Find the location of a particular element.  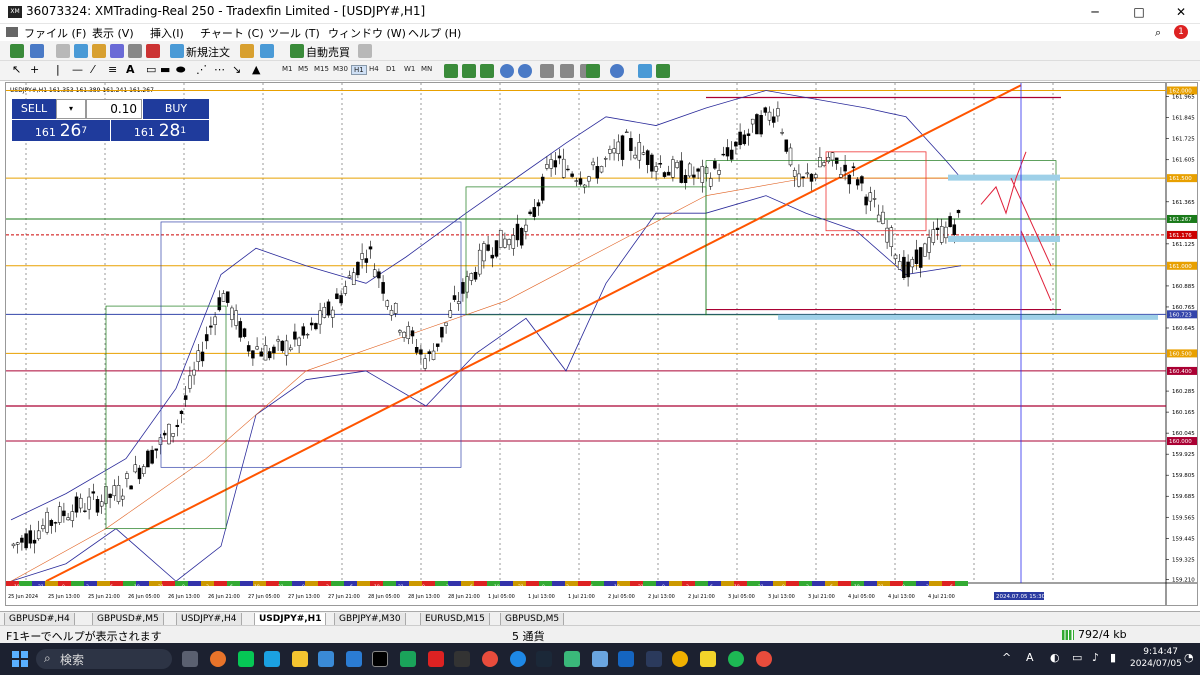

edge-icon is located at coordinates (518, 659).